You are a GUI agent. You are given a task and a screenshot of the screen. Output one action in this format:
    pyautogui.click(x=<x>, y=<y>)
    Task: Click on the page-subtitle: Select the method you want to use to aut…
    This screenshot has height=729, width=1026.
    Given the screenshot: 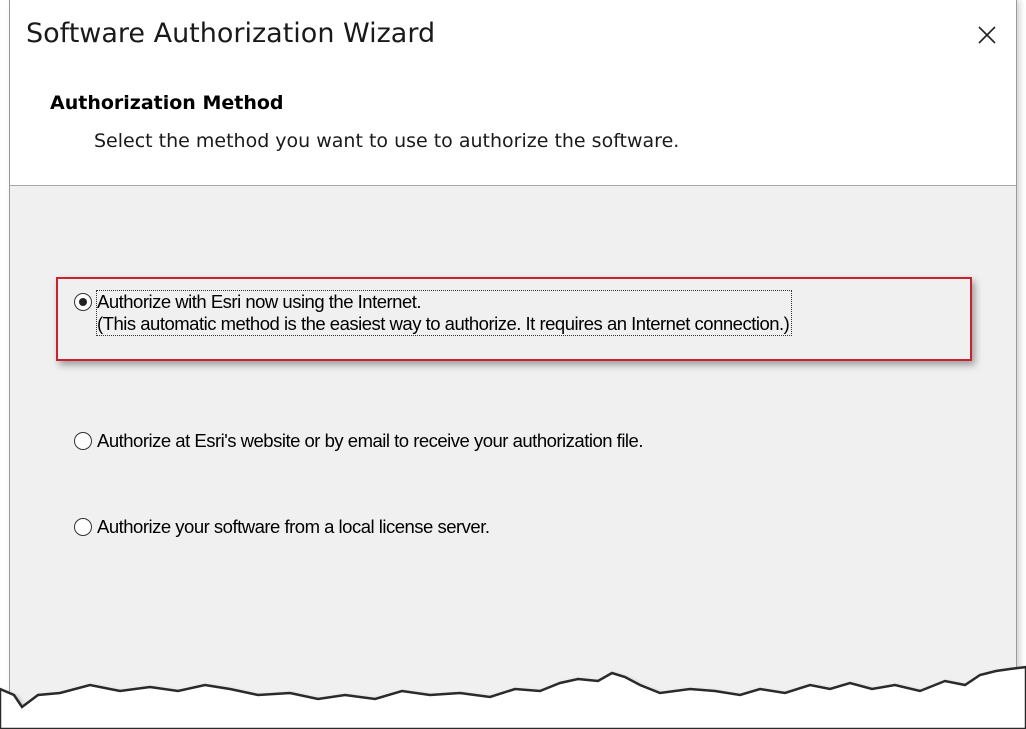 What is the action you would take?
    pyautogui.click(x=387, y=141)
    